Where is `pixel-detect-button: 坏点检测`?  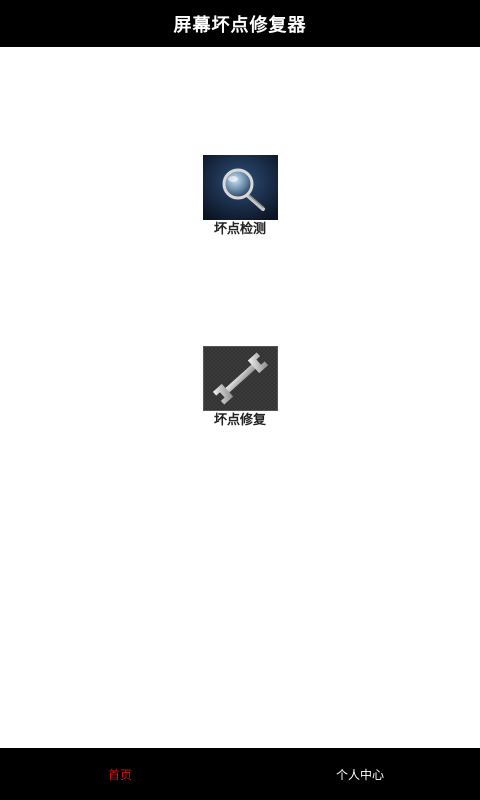
pixel-detect-button: 坏点检测 is located at coordinates (240, 196).